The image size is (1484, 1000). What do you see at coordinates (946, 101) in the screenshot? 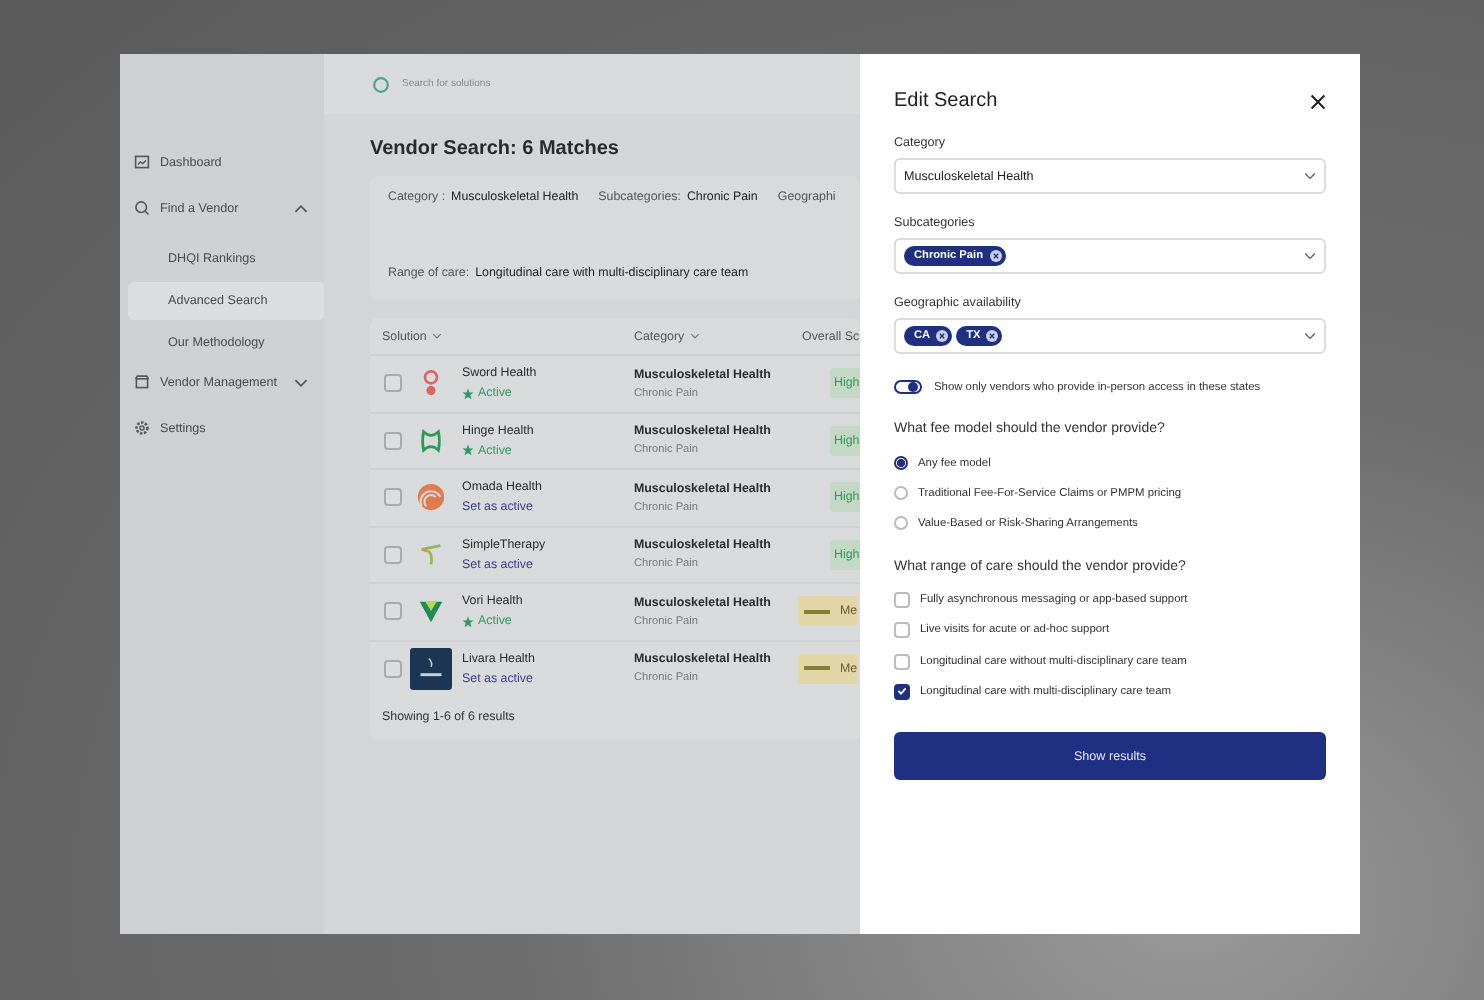
I see `panel-title: Edit Search` at bounding box center [946, 101].